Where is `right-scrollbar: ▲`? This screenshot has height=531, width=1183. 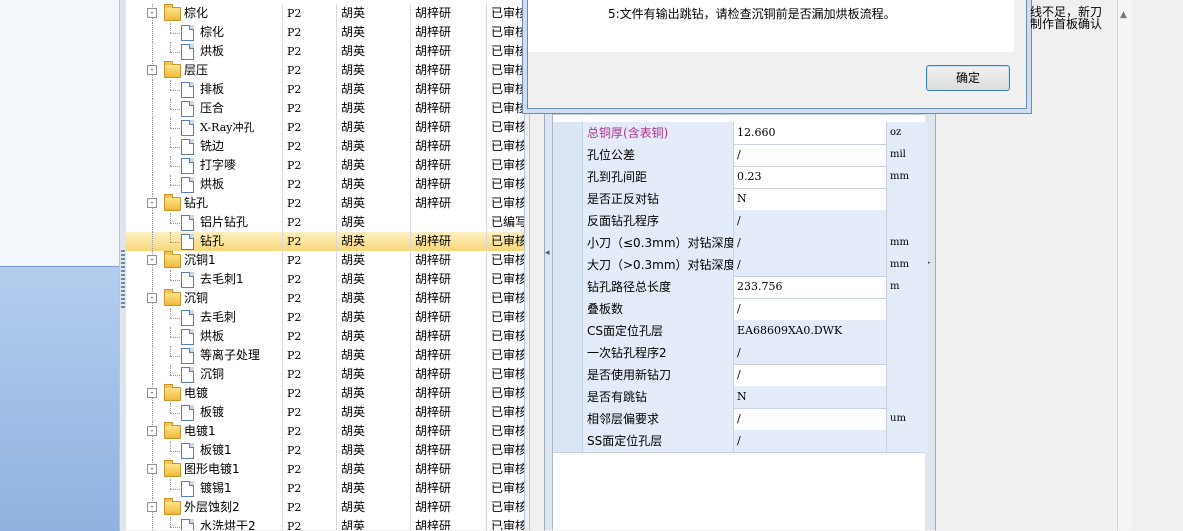
right-scrollbar: ▲ is located at coordinates (1124, 265).